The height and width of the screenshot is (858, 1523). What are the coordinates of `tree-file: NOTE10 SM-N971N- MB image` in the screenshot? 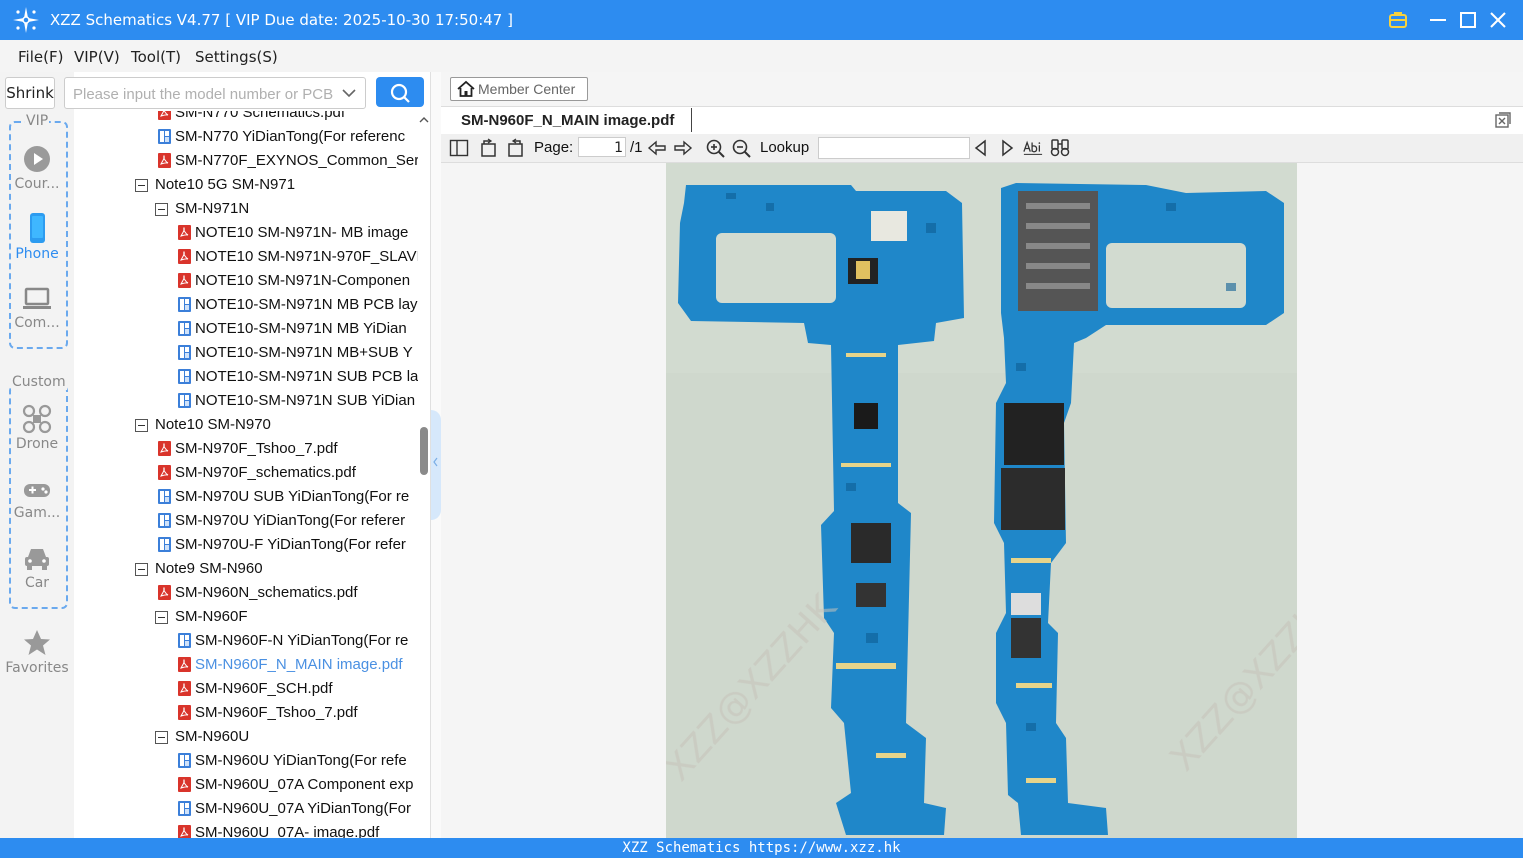 It's located at (246, 233).